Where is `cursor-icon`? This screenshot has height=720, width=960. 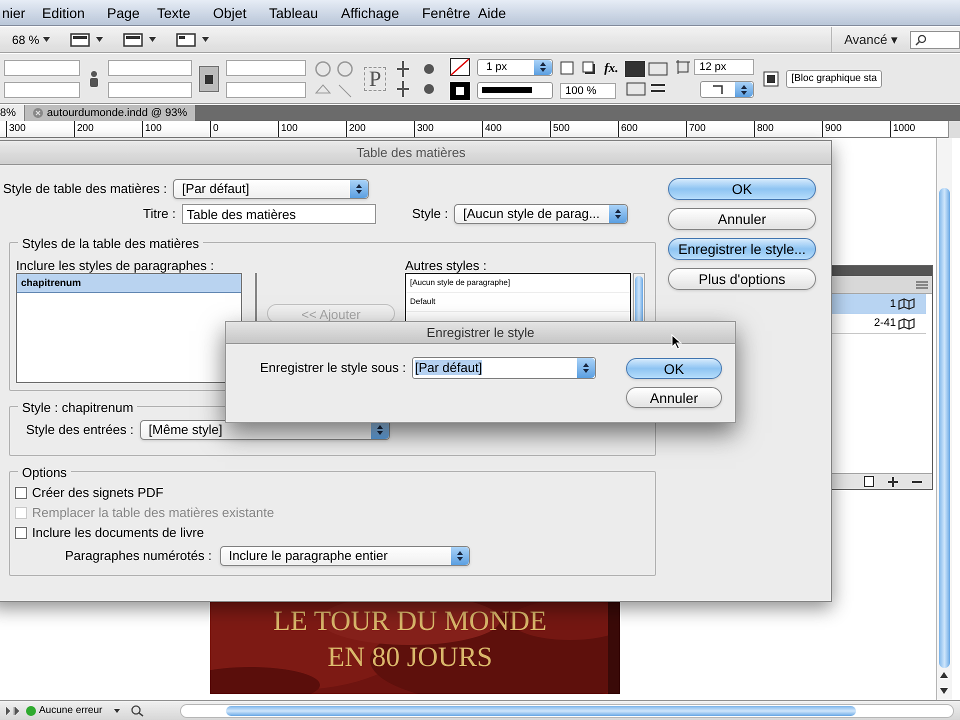
cursor-icon is located at coordinates (676, 342).